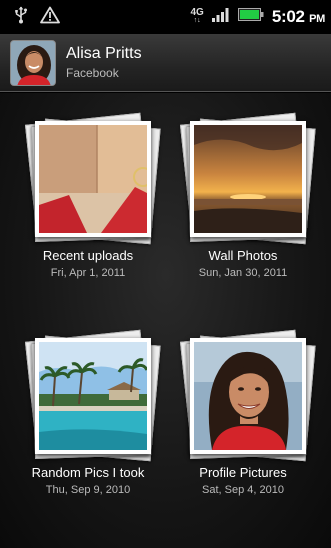 The width and height of the screenshot is (331, 548). I want to click on profile-name: Alisa Pritts, so click(104, 53).